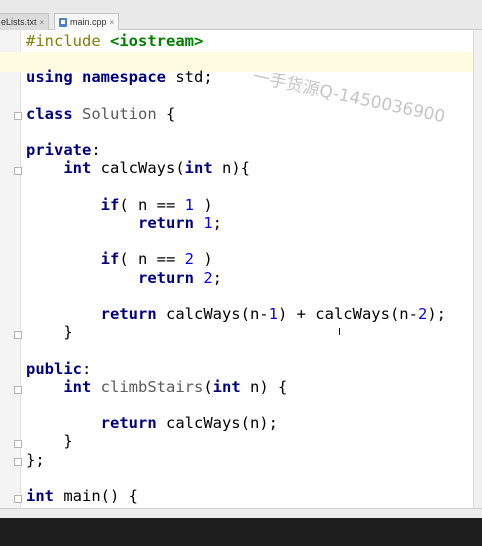 The height and width of the screenshot is (546, 482). What do you see at coordinates (156, 387) in the screenshot?
I see `code-line: int climbStairs(int n) {` at bounding box center [156, 387].